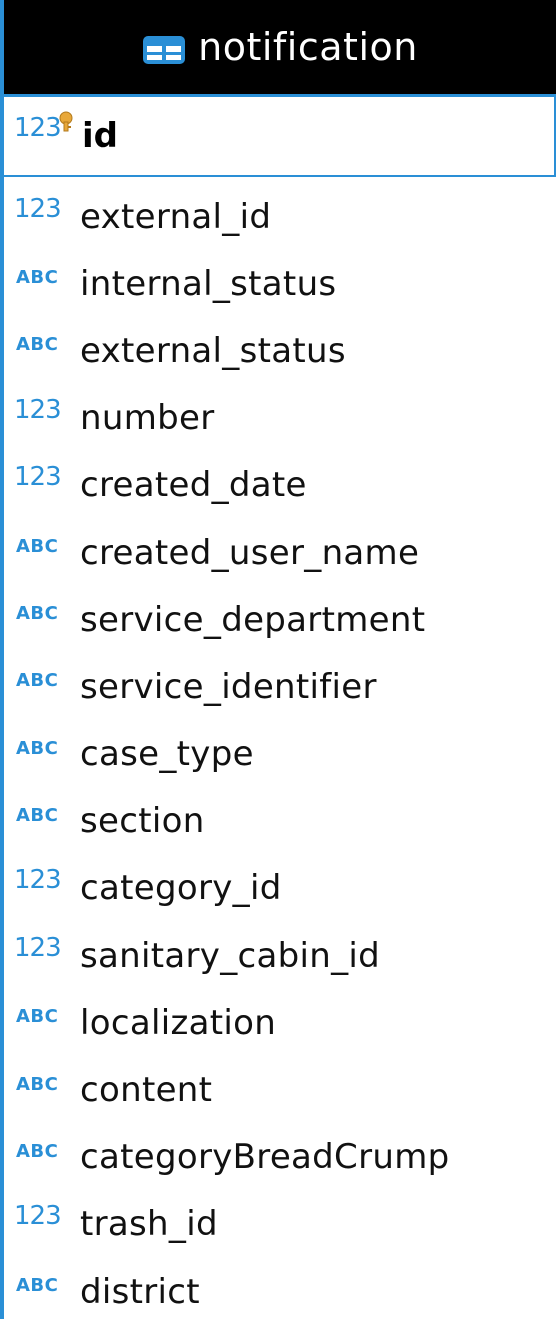 The image size is (558, 1325). I want to click on column-row: ABC internal_status, so click(280, 283).